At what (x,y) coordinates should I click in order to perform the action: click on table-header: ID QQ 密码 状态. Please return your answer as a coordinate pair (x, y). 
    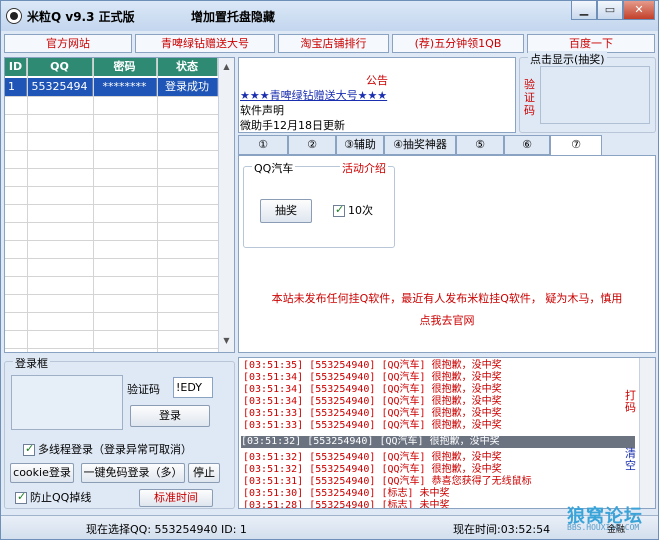
    Looking at the image, I should click on (111, 67).